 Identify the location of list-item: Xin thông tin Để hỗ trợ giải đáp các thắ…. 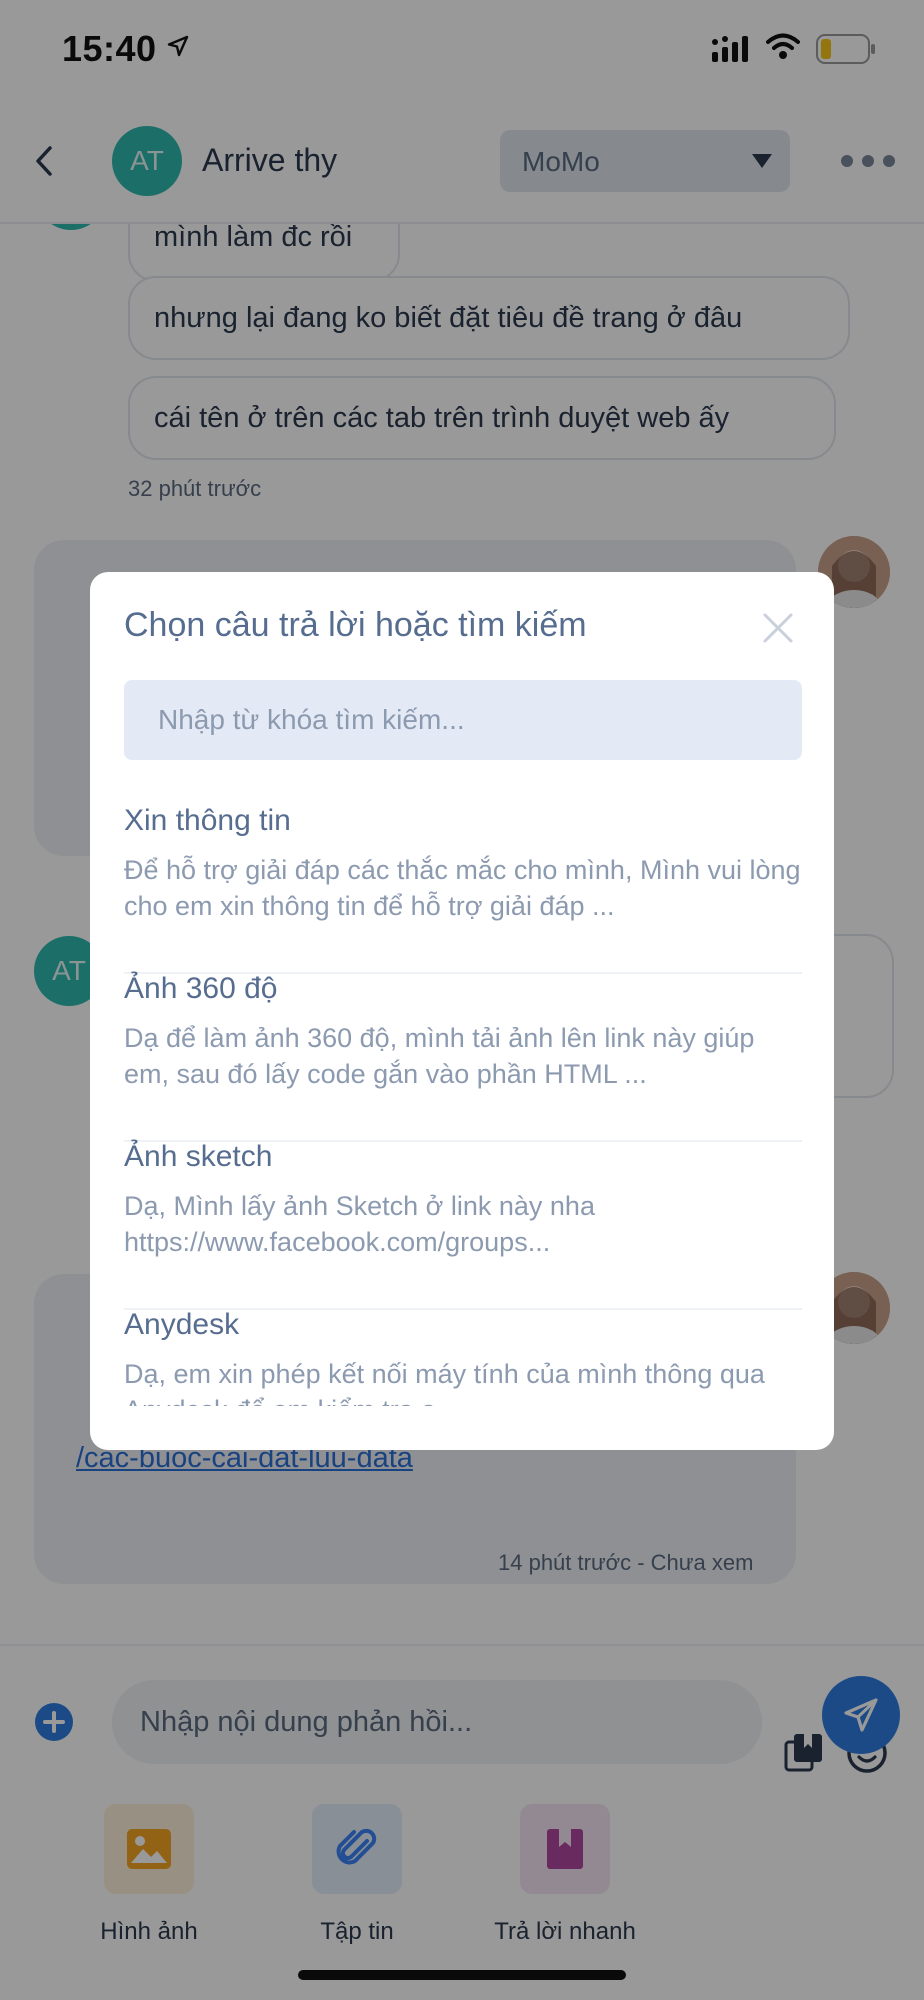
(463, 889).